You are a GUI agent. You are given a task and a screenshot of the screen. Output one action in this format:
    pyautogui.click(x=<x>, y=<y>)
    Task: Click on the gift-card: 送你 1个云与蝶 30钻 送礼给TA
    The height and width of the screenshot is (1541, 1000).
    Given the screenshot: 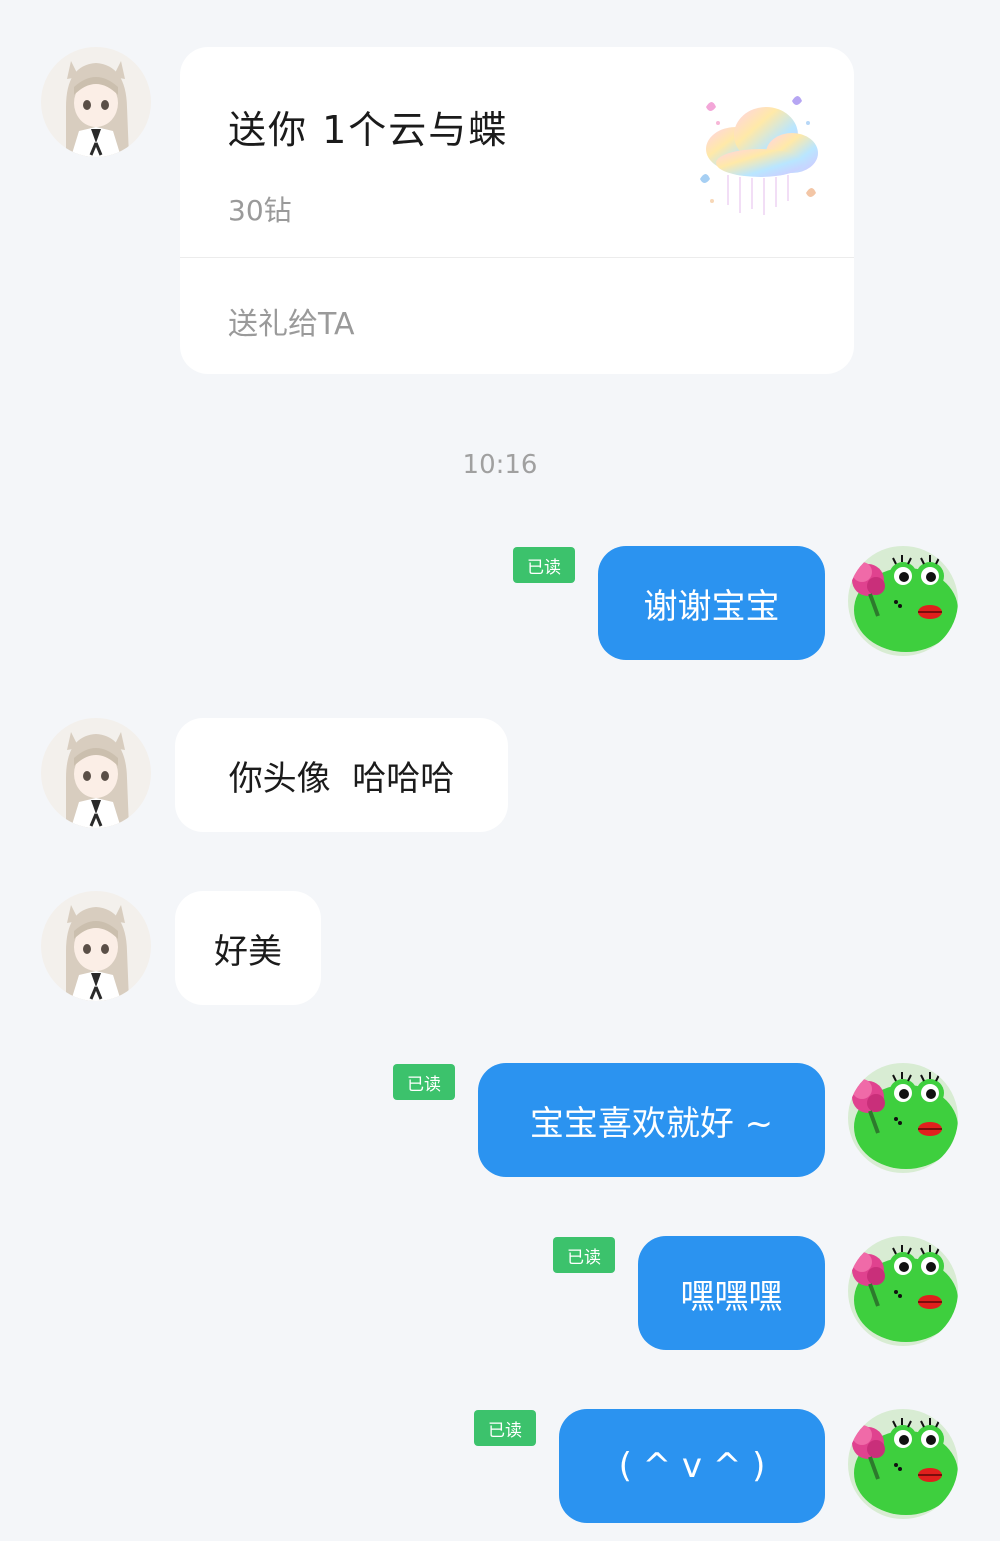 What is the action you would take?
    pyautogui.click(x=517, y=210)
    